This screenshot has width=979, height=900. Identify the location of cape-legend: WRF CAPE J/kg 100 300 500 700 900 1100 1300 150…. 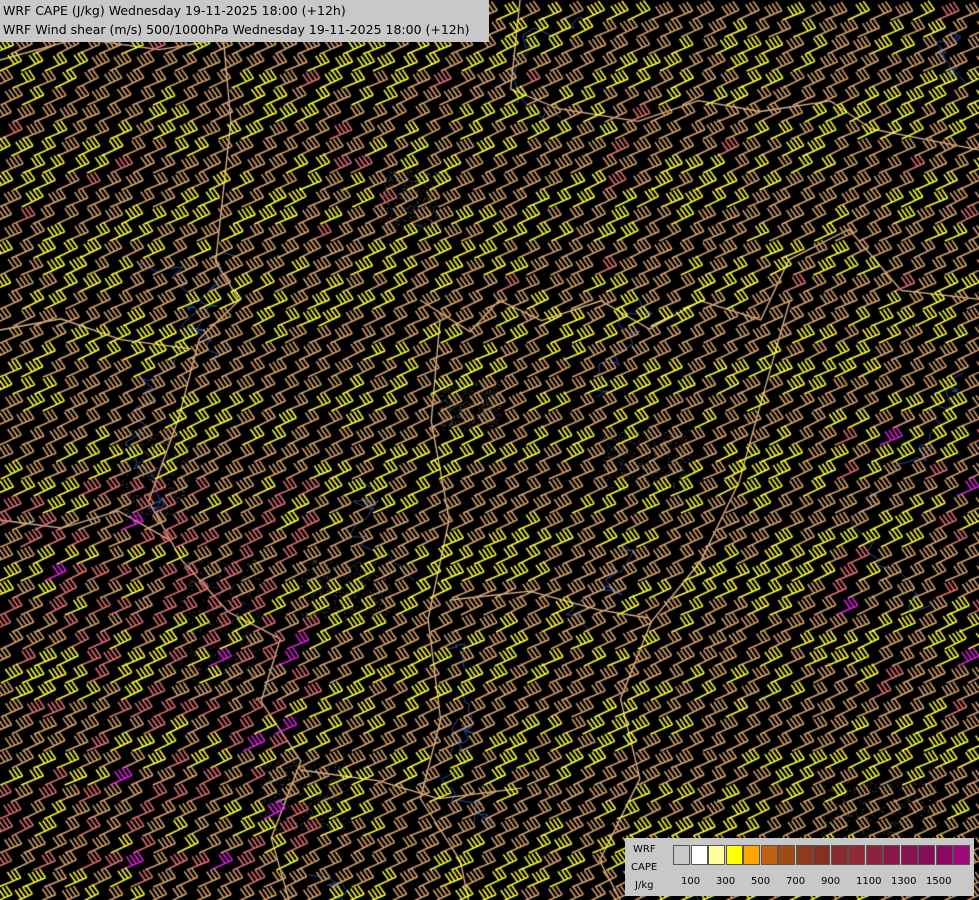
(799, 867).